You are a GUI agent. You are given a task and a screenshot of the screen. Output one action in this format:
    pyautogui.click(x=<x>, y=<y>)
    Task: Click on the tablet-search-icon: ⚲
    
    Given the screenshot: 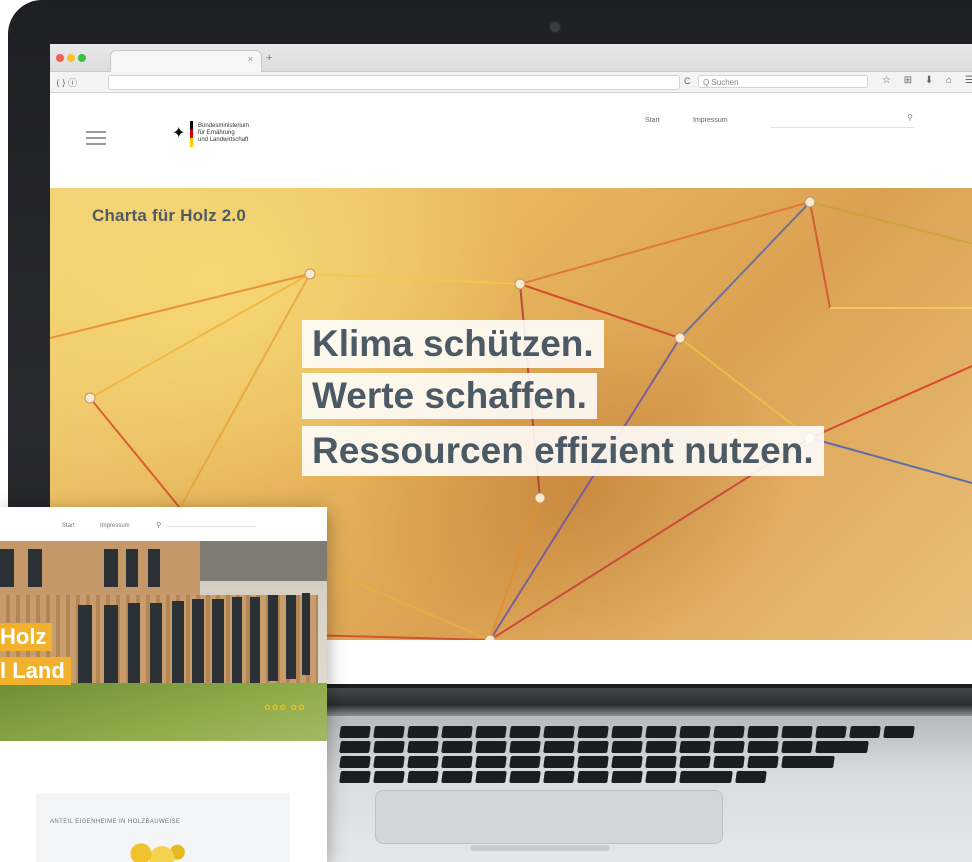 What is the action you would take?
    pyautogui.click(x=158, y=525)
    